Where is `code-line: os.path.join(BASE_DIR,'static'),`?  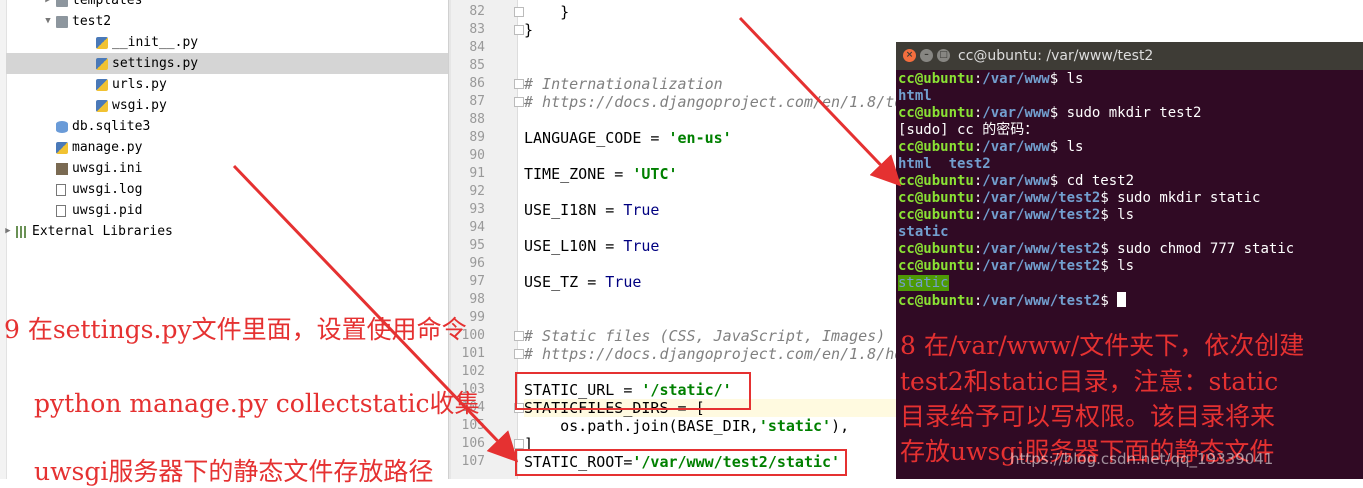 code-line: os.path.join(BASE_DIR,'static'), is located at coordinates (686, 426).